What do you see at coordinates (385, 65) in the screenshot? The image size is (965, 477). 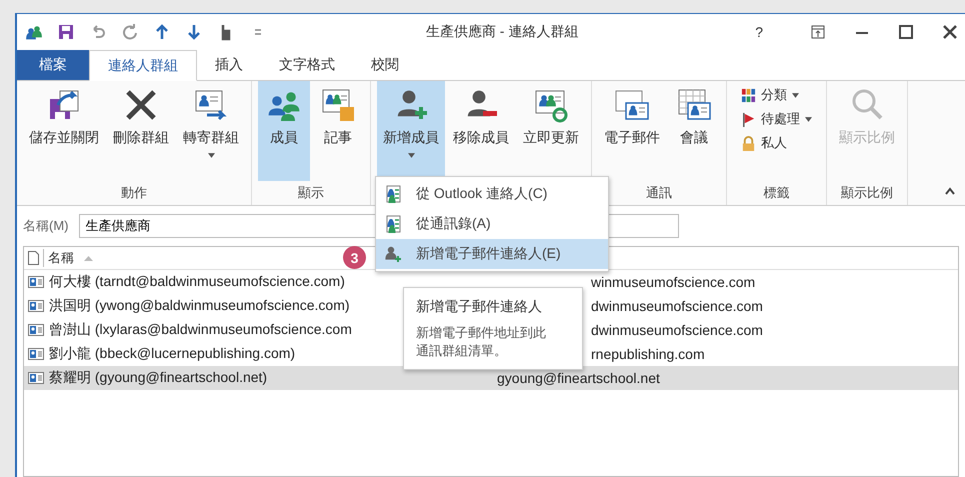 I see `ribbon-tab: 校閱` at bounding box center [385, 65].